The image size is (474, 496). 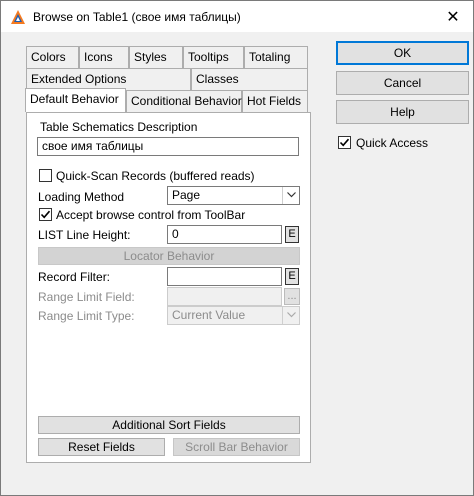 What do you see at coordinates (292, 276) in the screenshot?
I see `record-filter-e-button: E` at bounding box center [292, 276].